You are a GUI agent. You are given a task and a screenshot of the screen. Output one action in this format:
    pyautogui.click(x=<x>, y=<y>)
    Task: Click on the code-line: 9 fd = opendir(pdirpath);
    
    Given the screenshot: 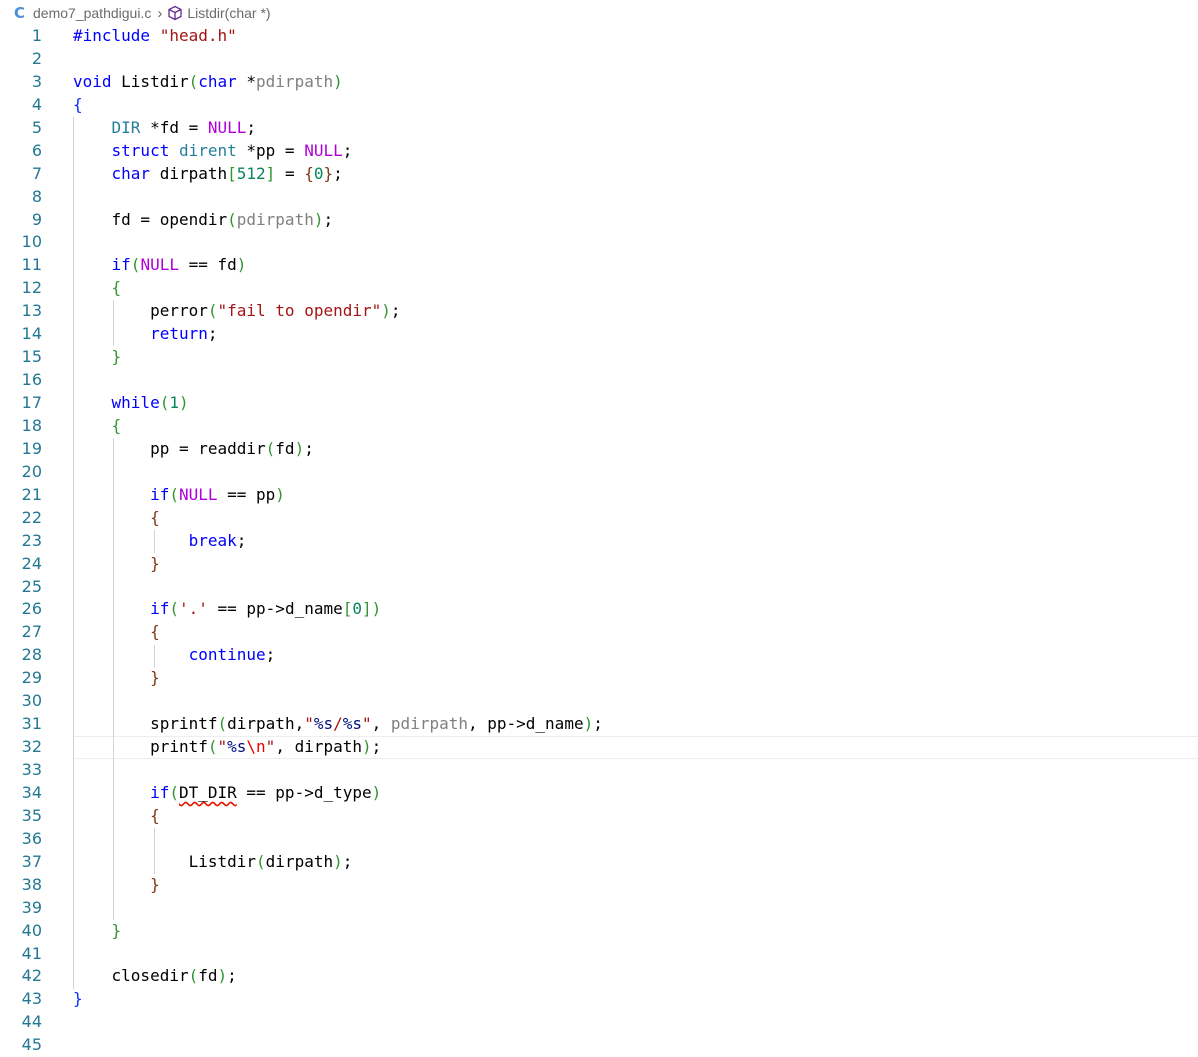 What is the action you would take?
    pyautogui.click(x=599, y=220)
    